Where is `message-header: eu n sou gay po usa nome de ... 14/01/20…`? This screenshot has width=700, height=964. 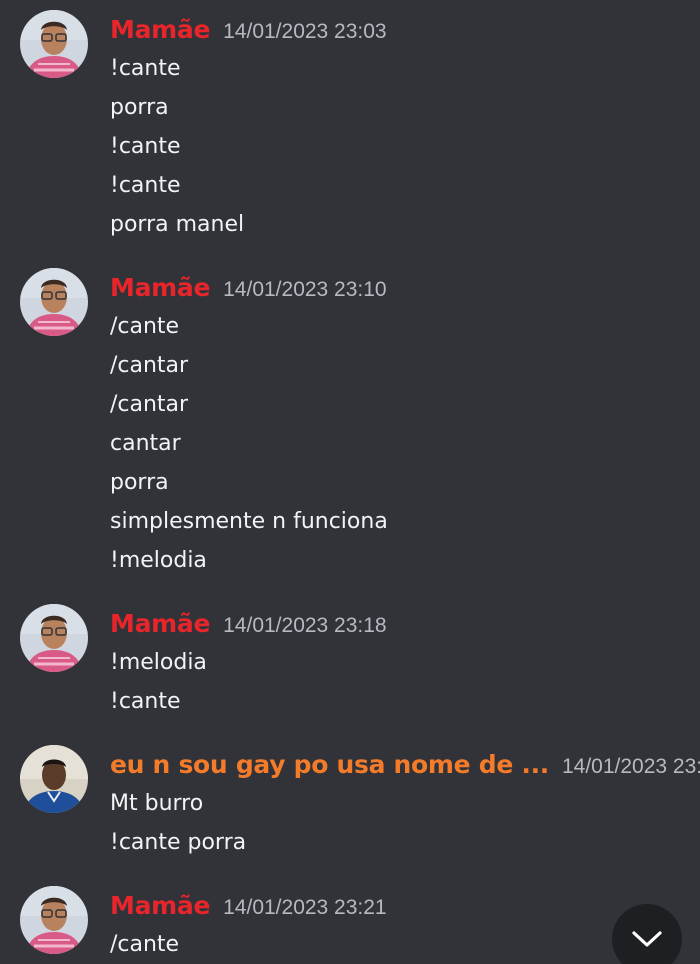 message-header: eu n sou gay po usa nome de ... 14/01/20… is located at coordinates (405, 765).